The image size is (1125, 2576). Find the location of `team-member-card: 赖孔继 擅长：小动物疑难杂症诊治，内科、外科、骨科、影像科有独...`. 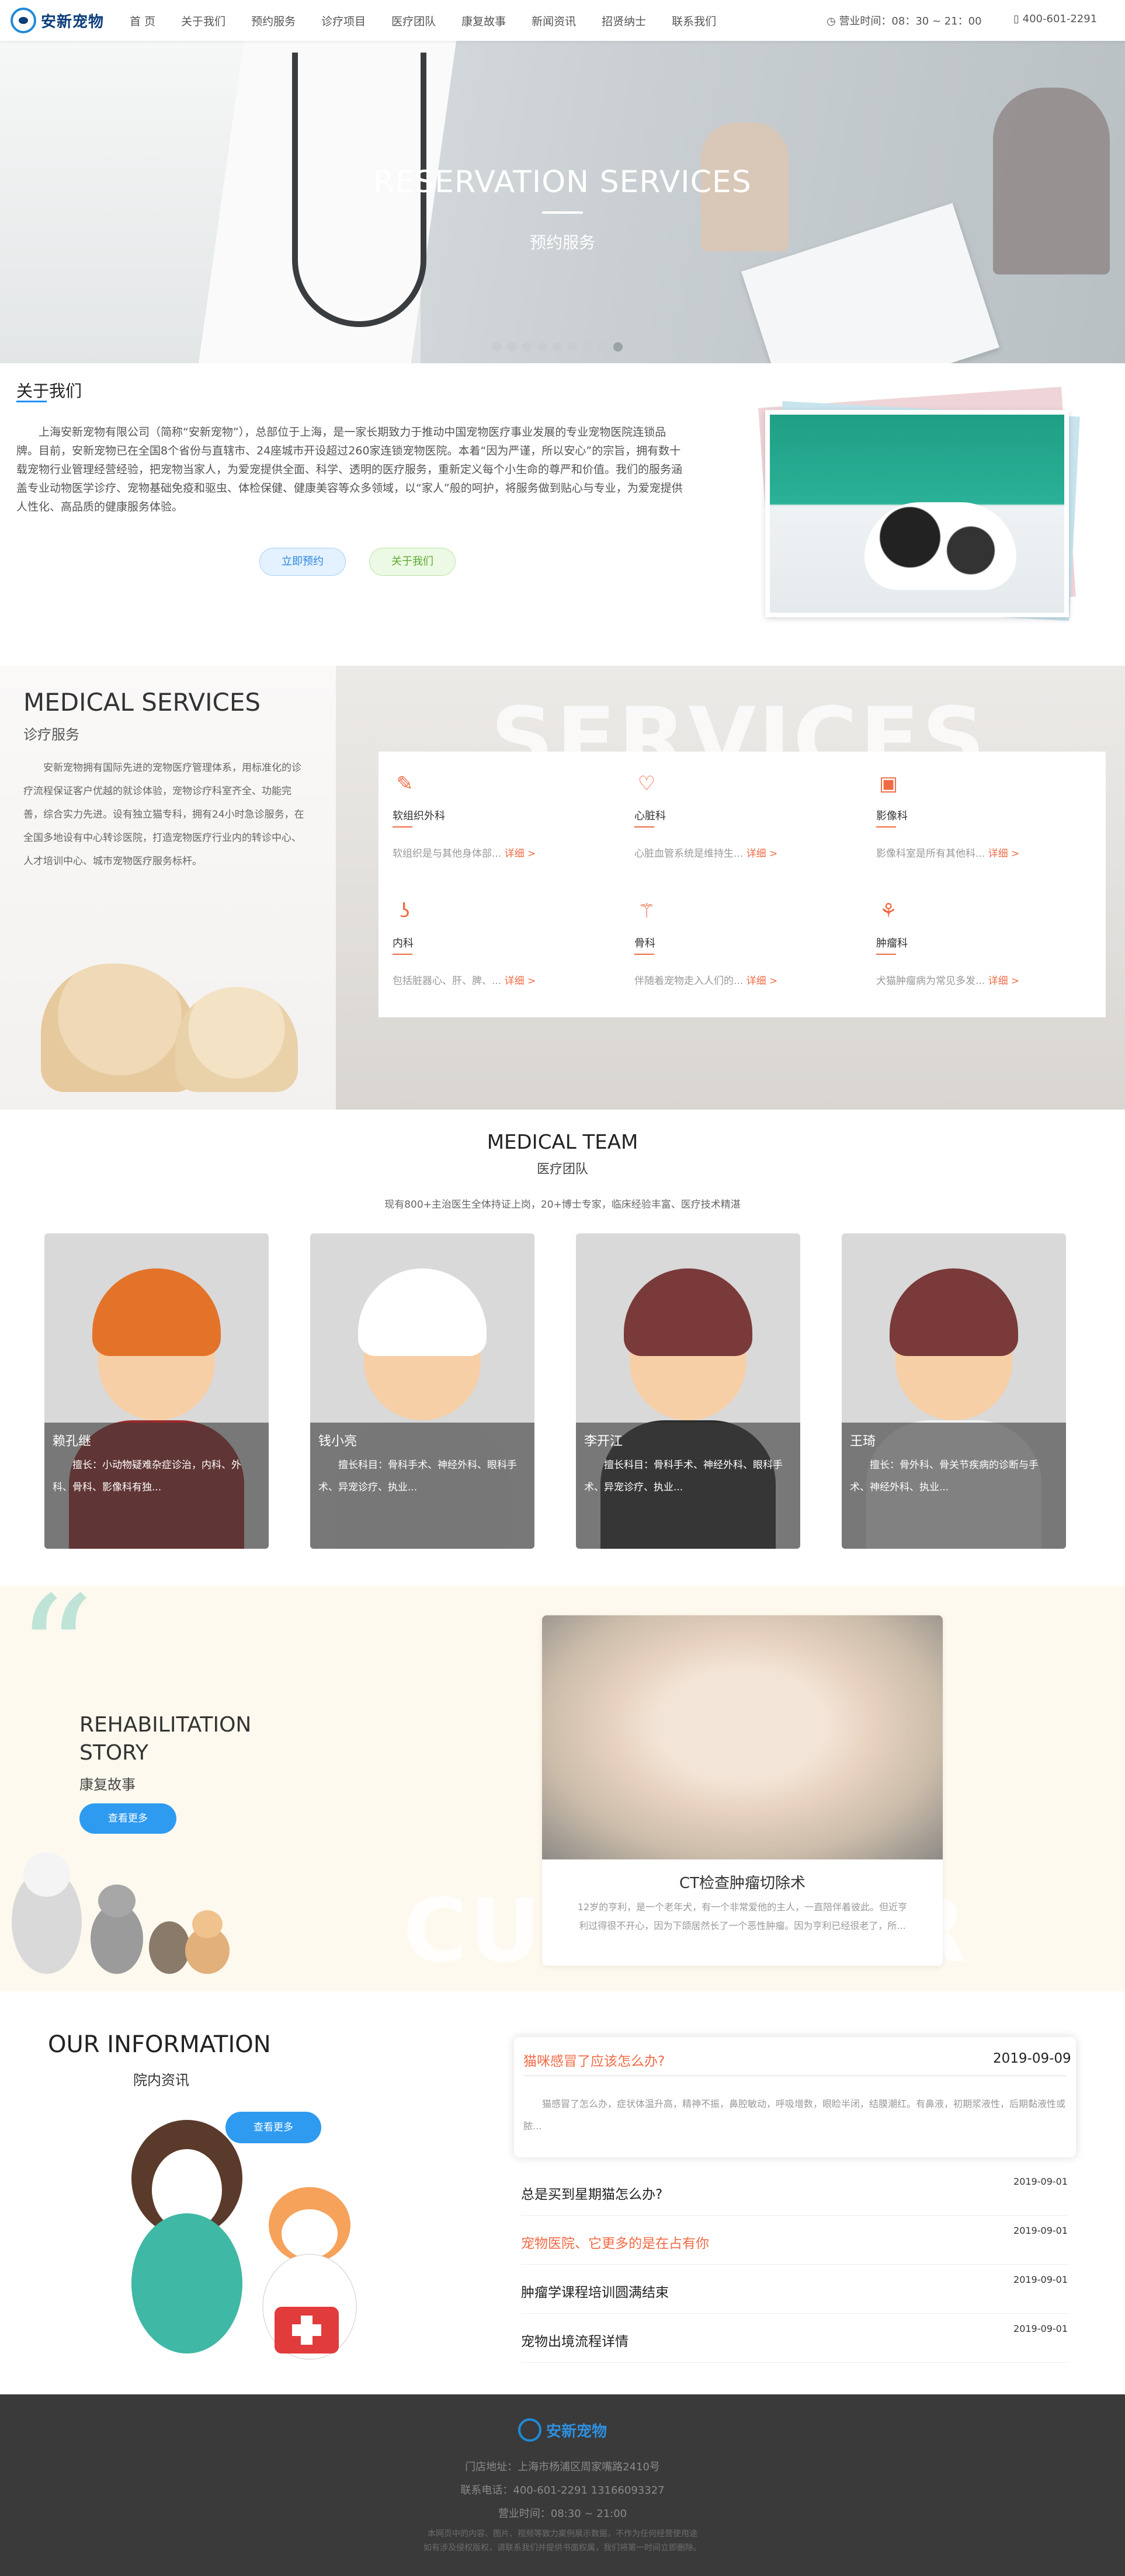

team-member-card: 赖孔继 擅长：小动物疑难杂症诊治，内科、外科、骨科、影像科有独... is located at coordinates (156, 1391).